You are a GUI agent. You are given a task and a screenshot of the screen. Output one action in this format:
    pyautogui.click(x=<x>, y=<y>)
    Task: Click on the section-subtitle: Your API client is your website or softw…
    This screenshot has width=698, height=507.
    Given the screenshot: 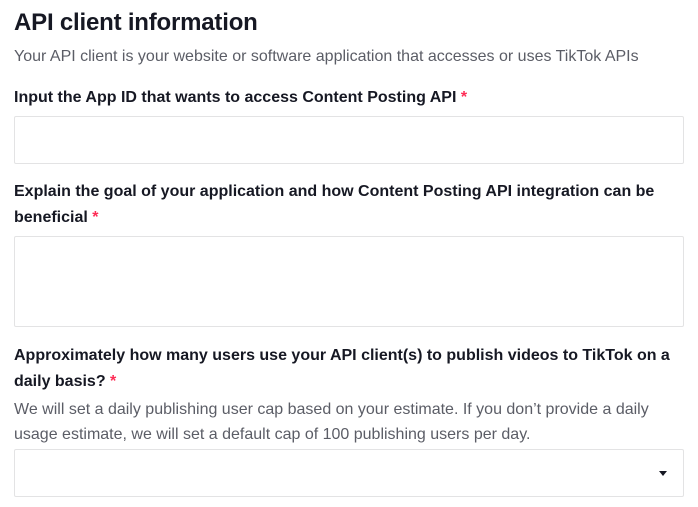 What is the action you would take?
    pyautogui.click(x=326, y=56)
    